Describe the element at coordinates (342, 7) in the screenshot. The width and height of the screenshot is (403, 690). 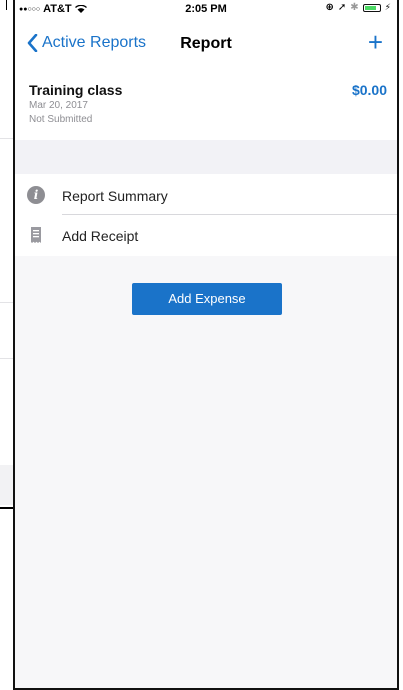
I see `location-icon: ➚` at that location.